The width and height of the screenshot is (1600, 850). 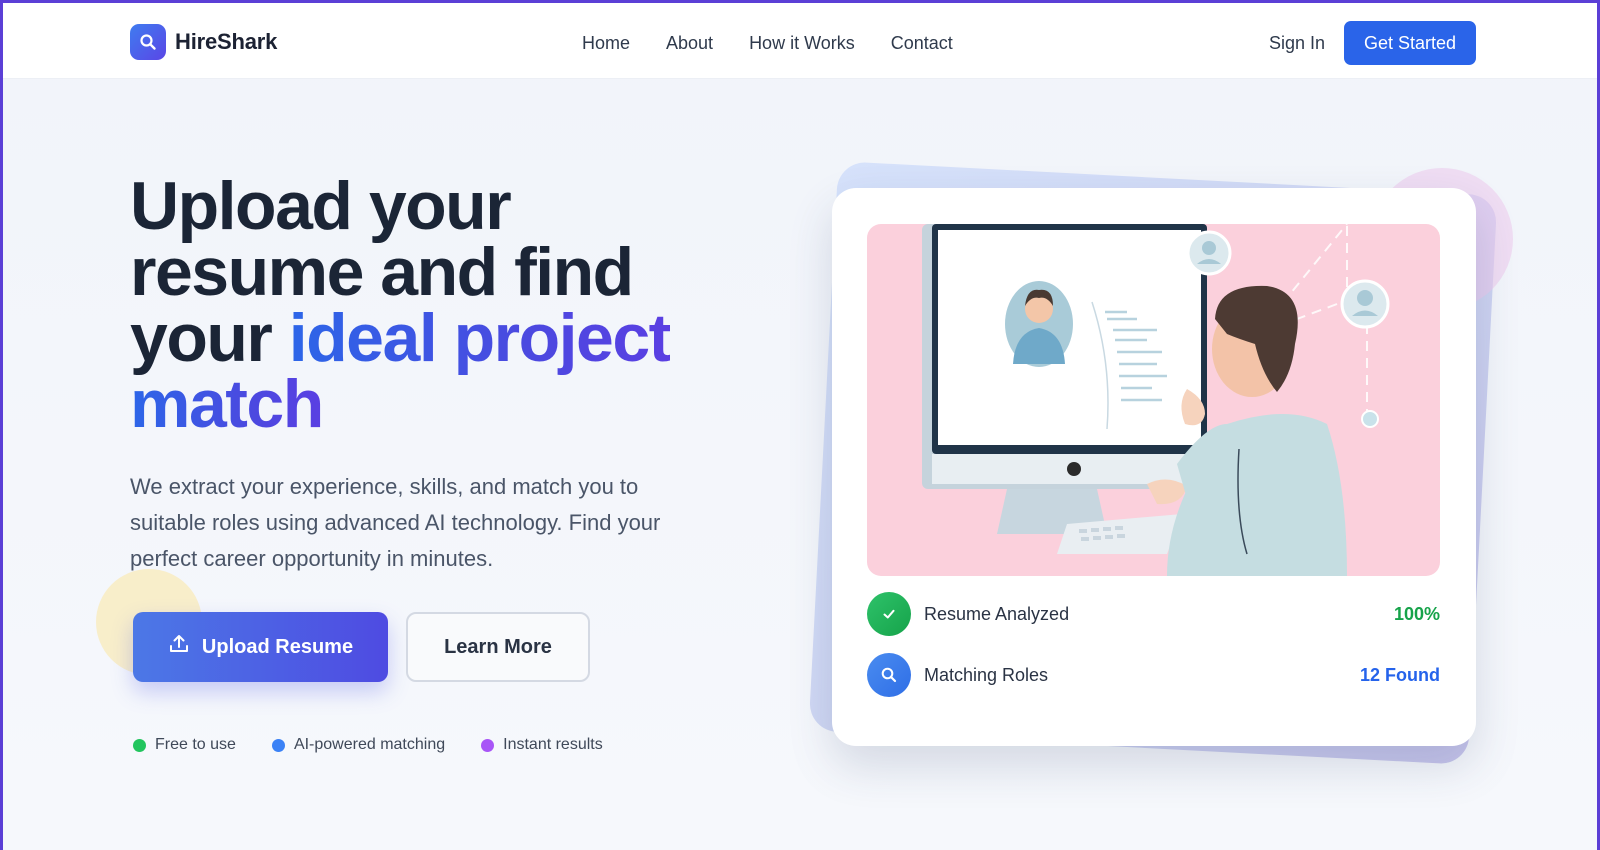 I want to click on status-value: 100%, so click(x=1416, y=613).